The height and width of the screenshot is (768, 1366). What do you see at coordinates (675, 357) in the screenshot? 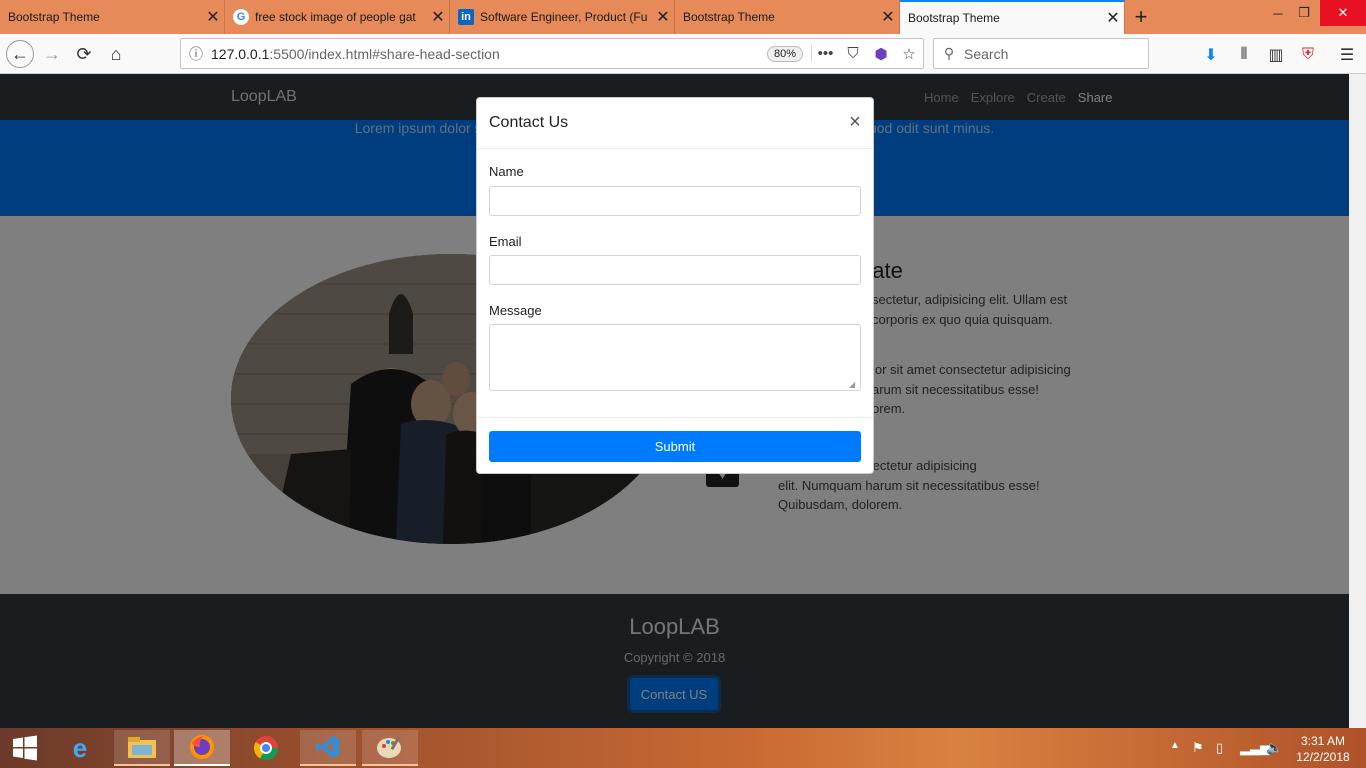
I see `message-field` at bounding box center [675, 357].